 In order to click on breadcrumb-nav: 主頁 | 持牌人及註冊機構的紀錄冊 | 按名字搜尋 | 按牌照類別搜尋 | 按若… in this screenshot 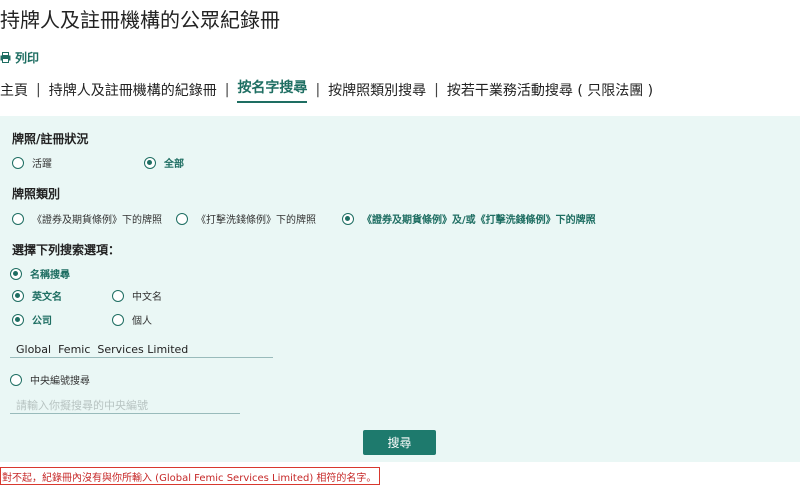, I will do `click(326, 90)`.